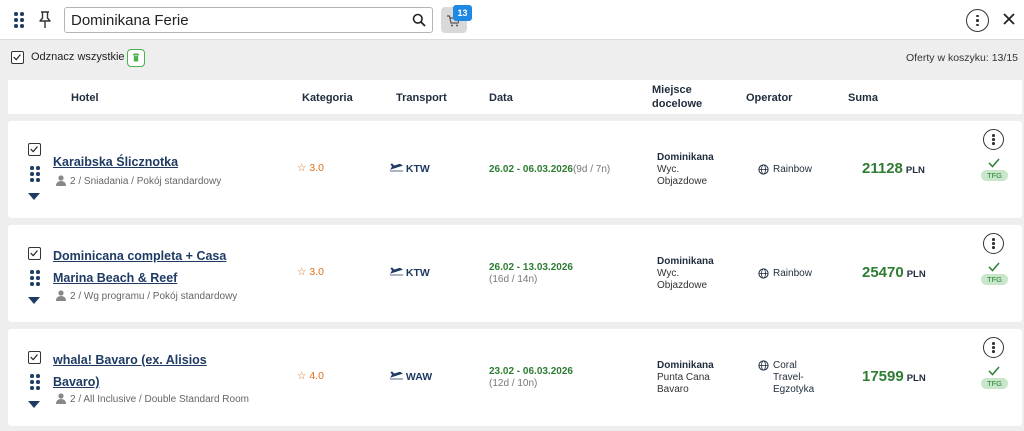  I want to click on transport: WAW, so click(411, 377).